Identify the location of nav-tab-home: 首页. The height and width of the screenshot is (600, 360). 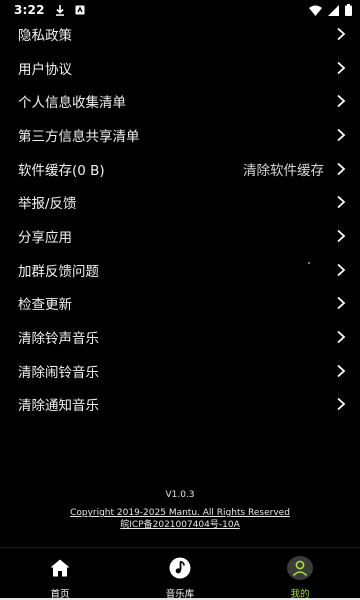
(60, 574).